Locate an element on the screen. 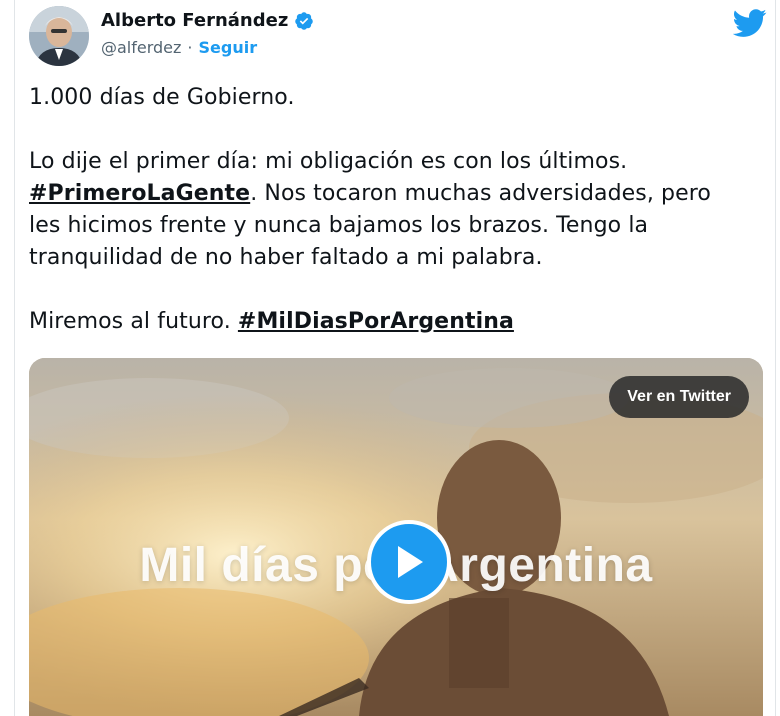 Image resolution: width=780 pixels, height=716 pixels. twitter-bird-icon is located at coordinates (750, 23).